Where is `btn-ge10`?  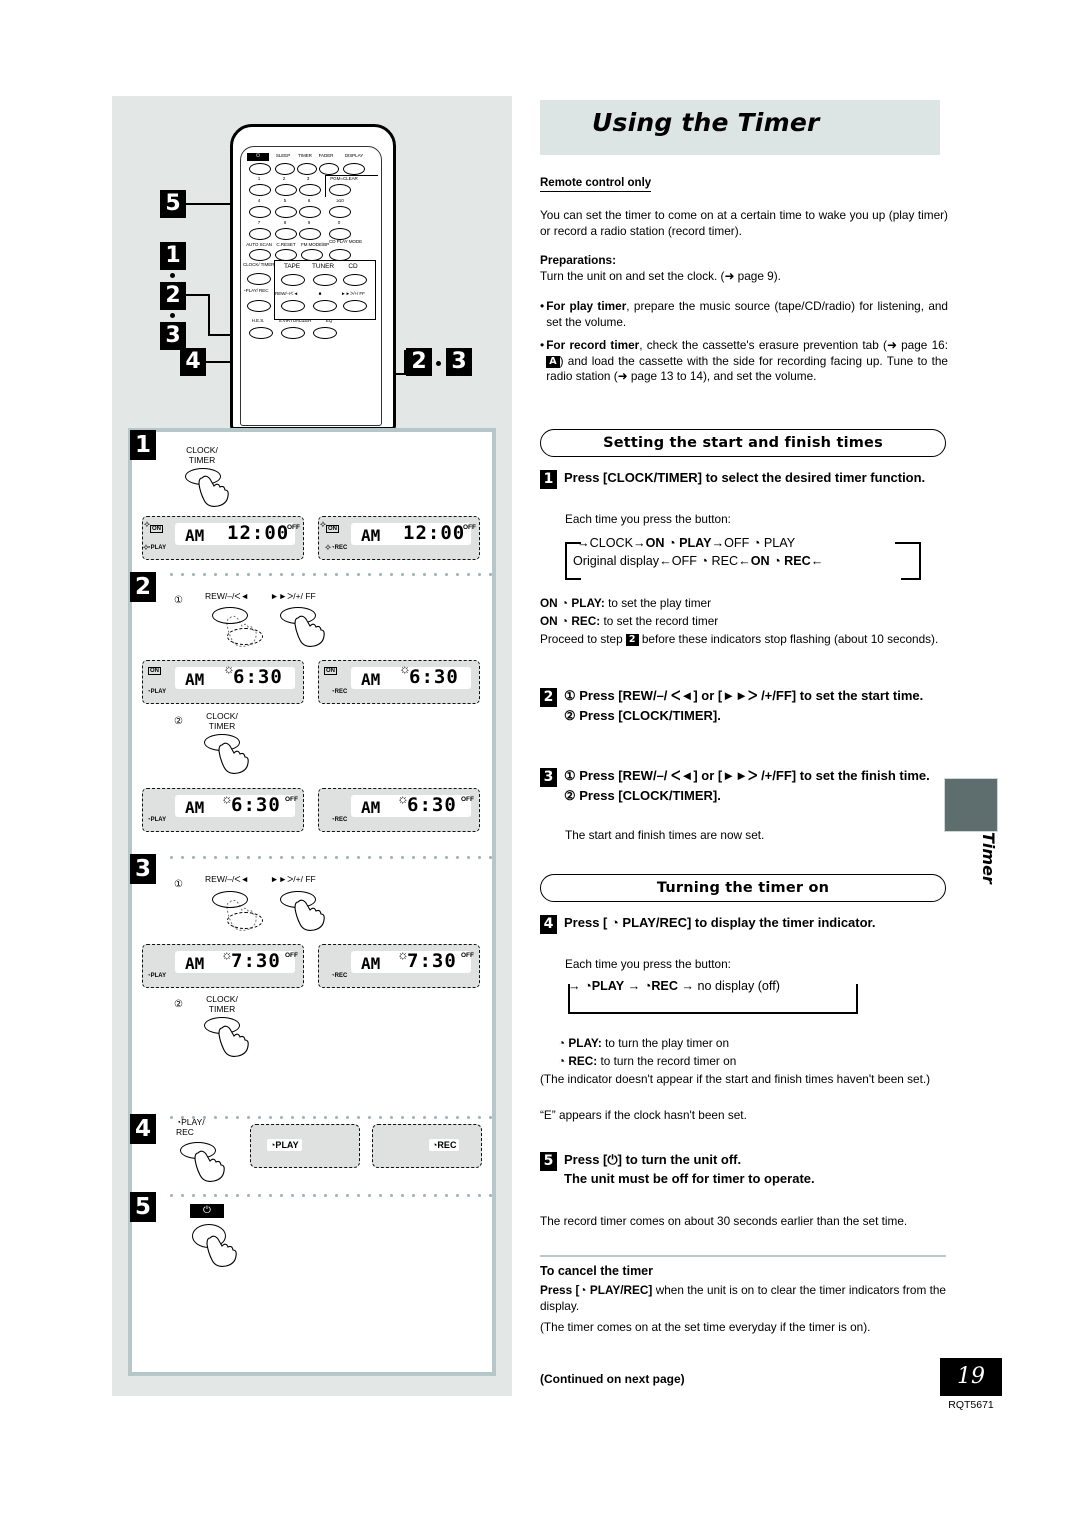
btn-ge10 is located at coordinates (340, 212).